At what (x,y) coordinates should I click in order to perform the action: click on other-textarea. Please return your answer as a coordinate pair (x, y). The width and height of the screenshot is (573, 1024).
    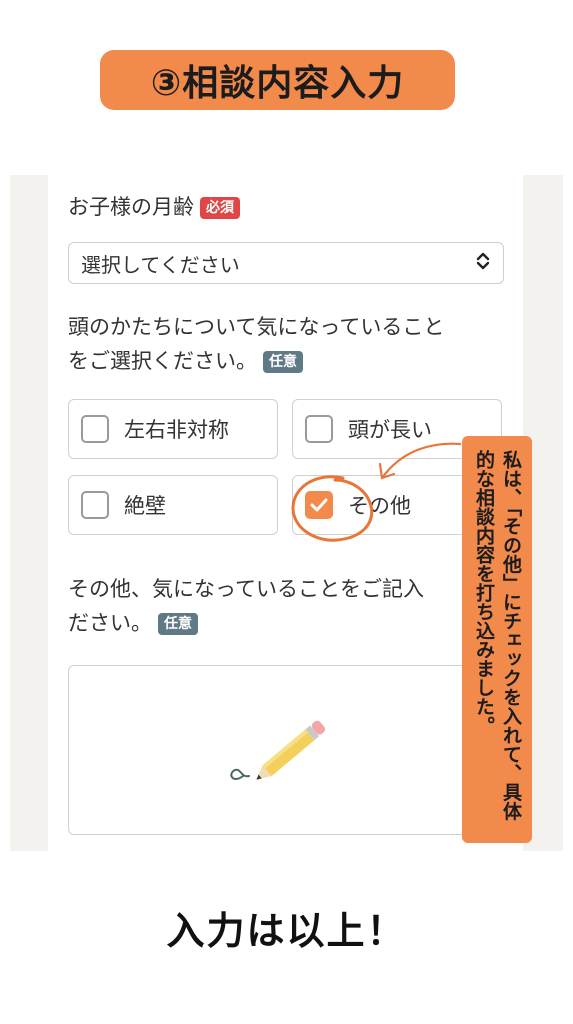
    Looking at the image, I should click on (287, 750).